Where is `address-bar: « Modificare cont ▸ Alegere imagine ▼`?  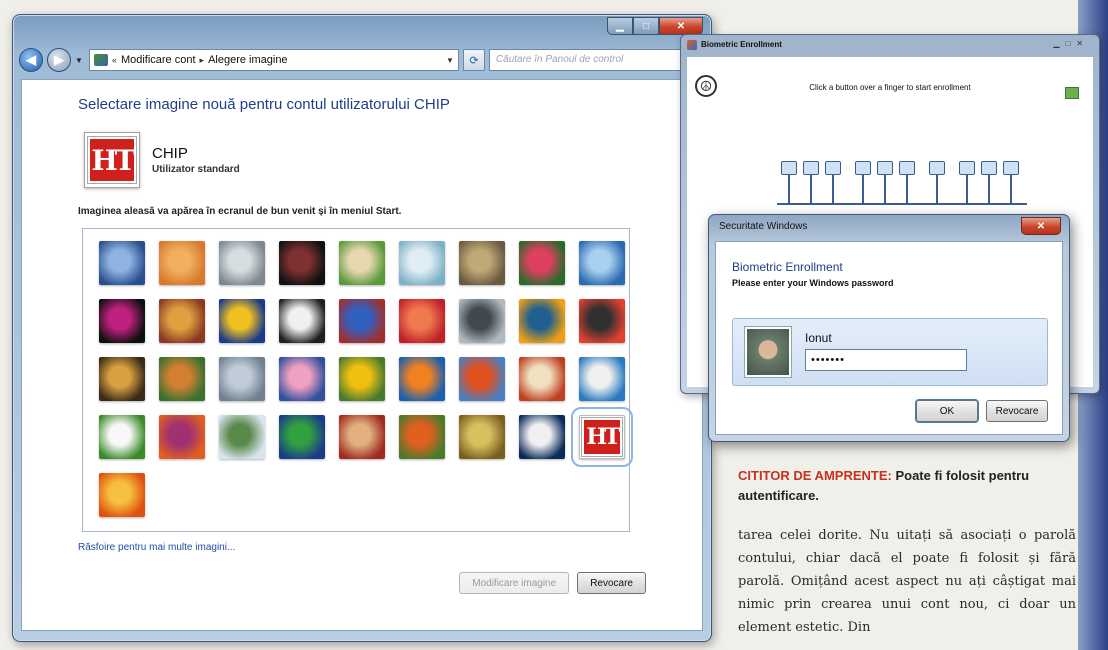 address-bar: « Modificare cont ▸ Alegere imagine ▼ is located at coordinates (273, 60).